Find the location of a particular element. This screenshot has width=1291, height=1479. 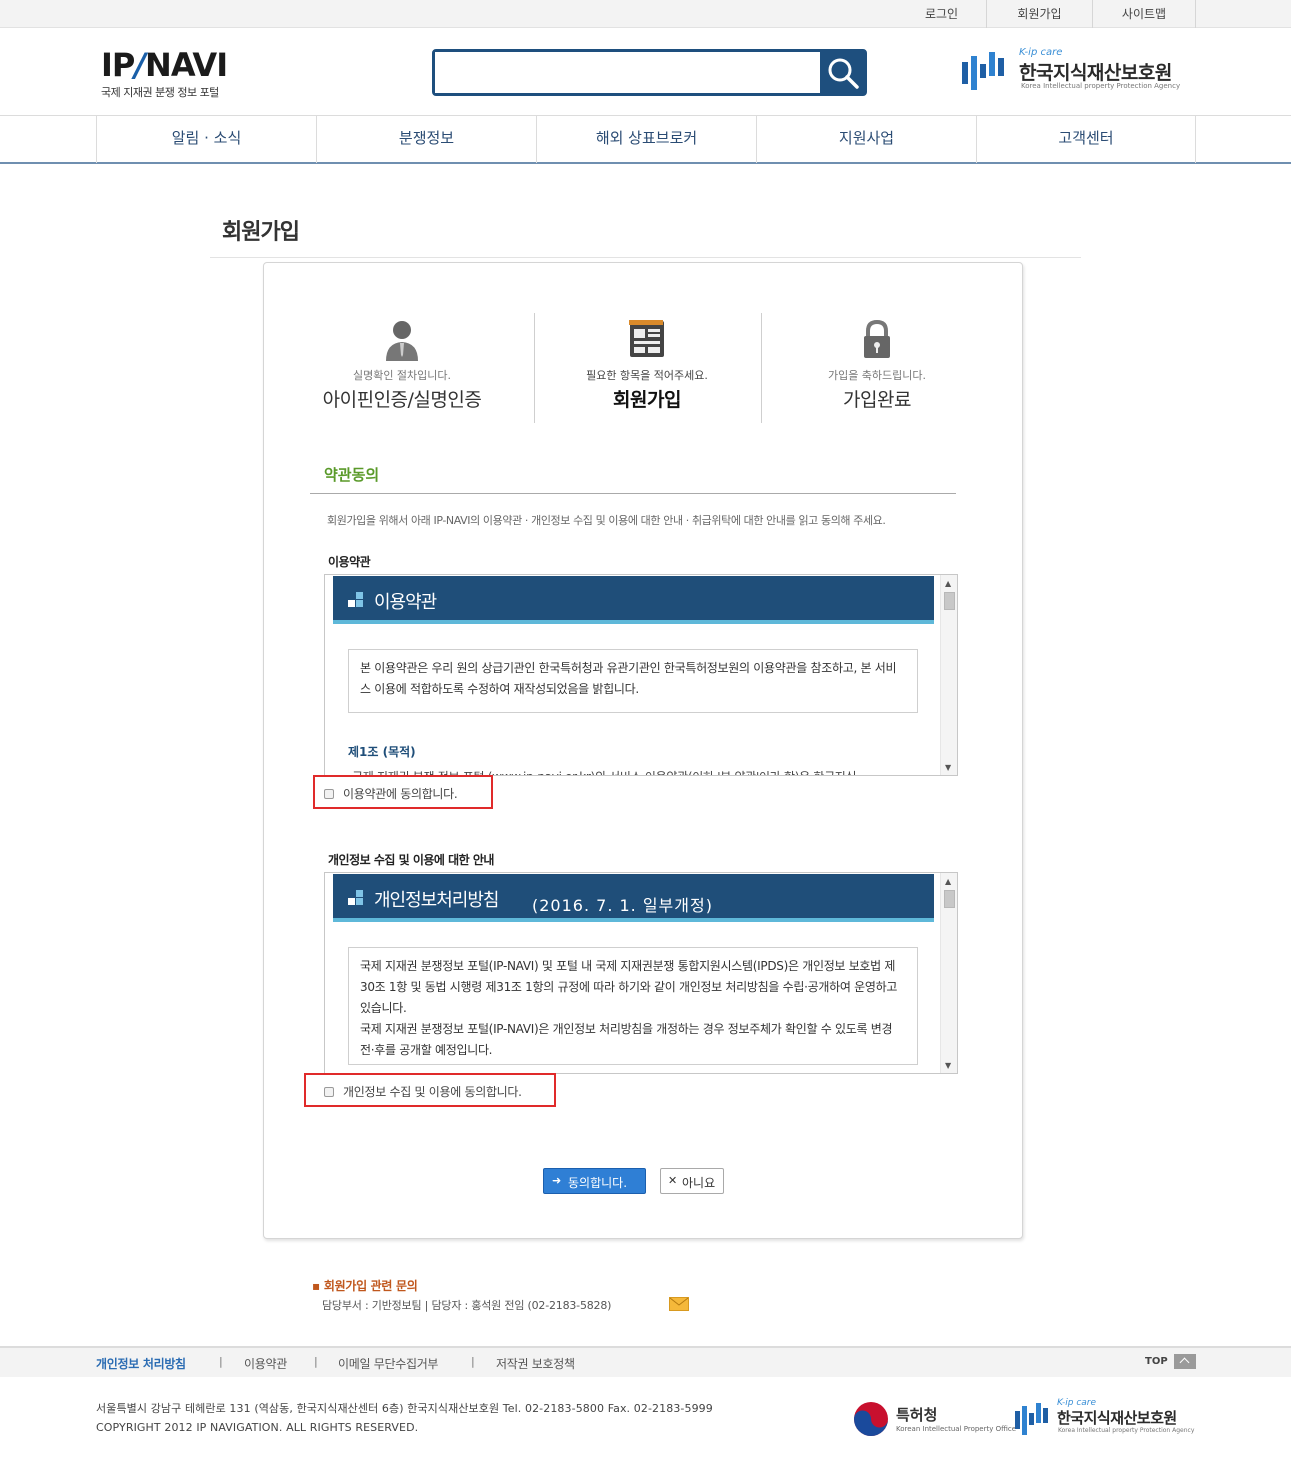

nav-customer-center: 고객센터 is located at coordinates (1086, 139).